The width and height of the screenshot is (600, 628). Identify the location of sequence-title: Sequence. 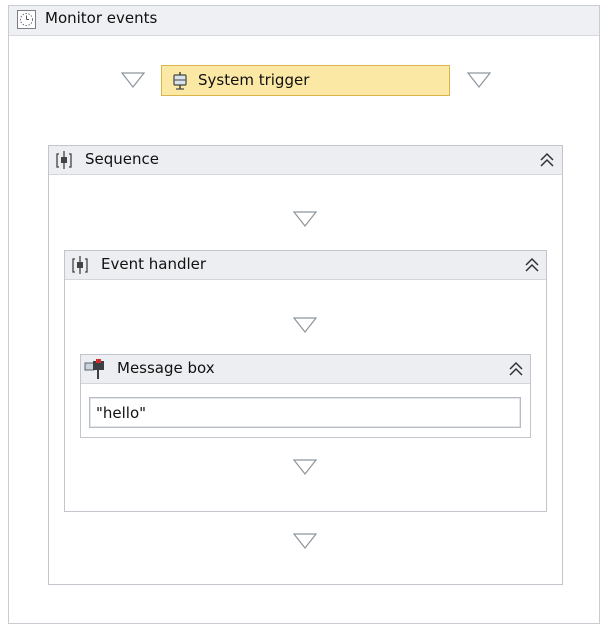
(122, 159).